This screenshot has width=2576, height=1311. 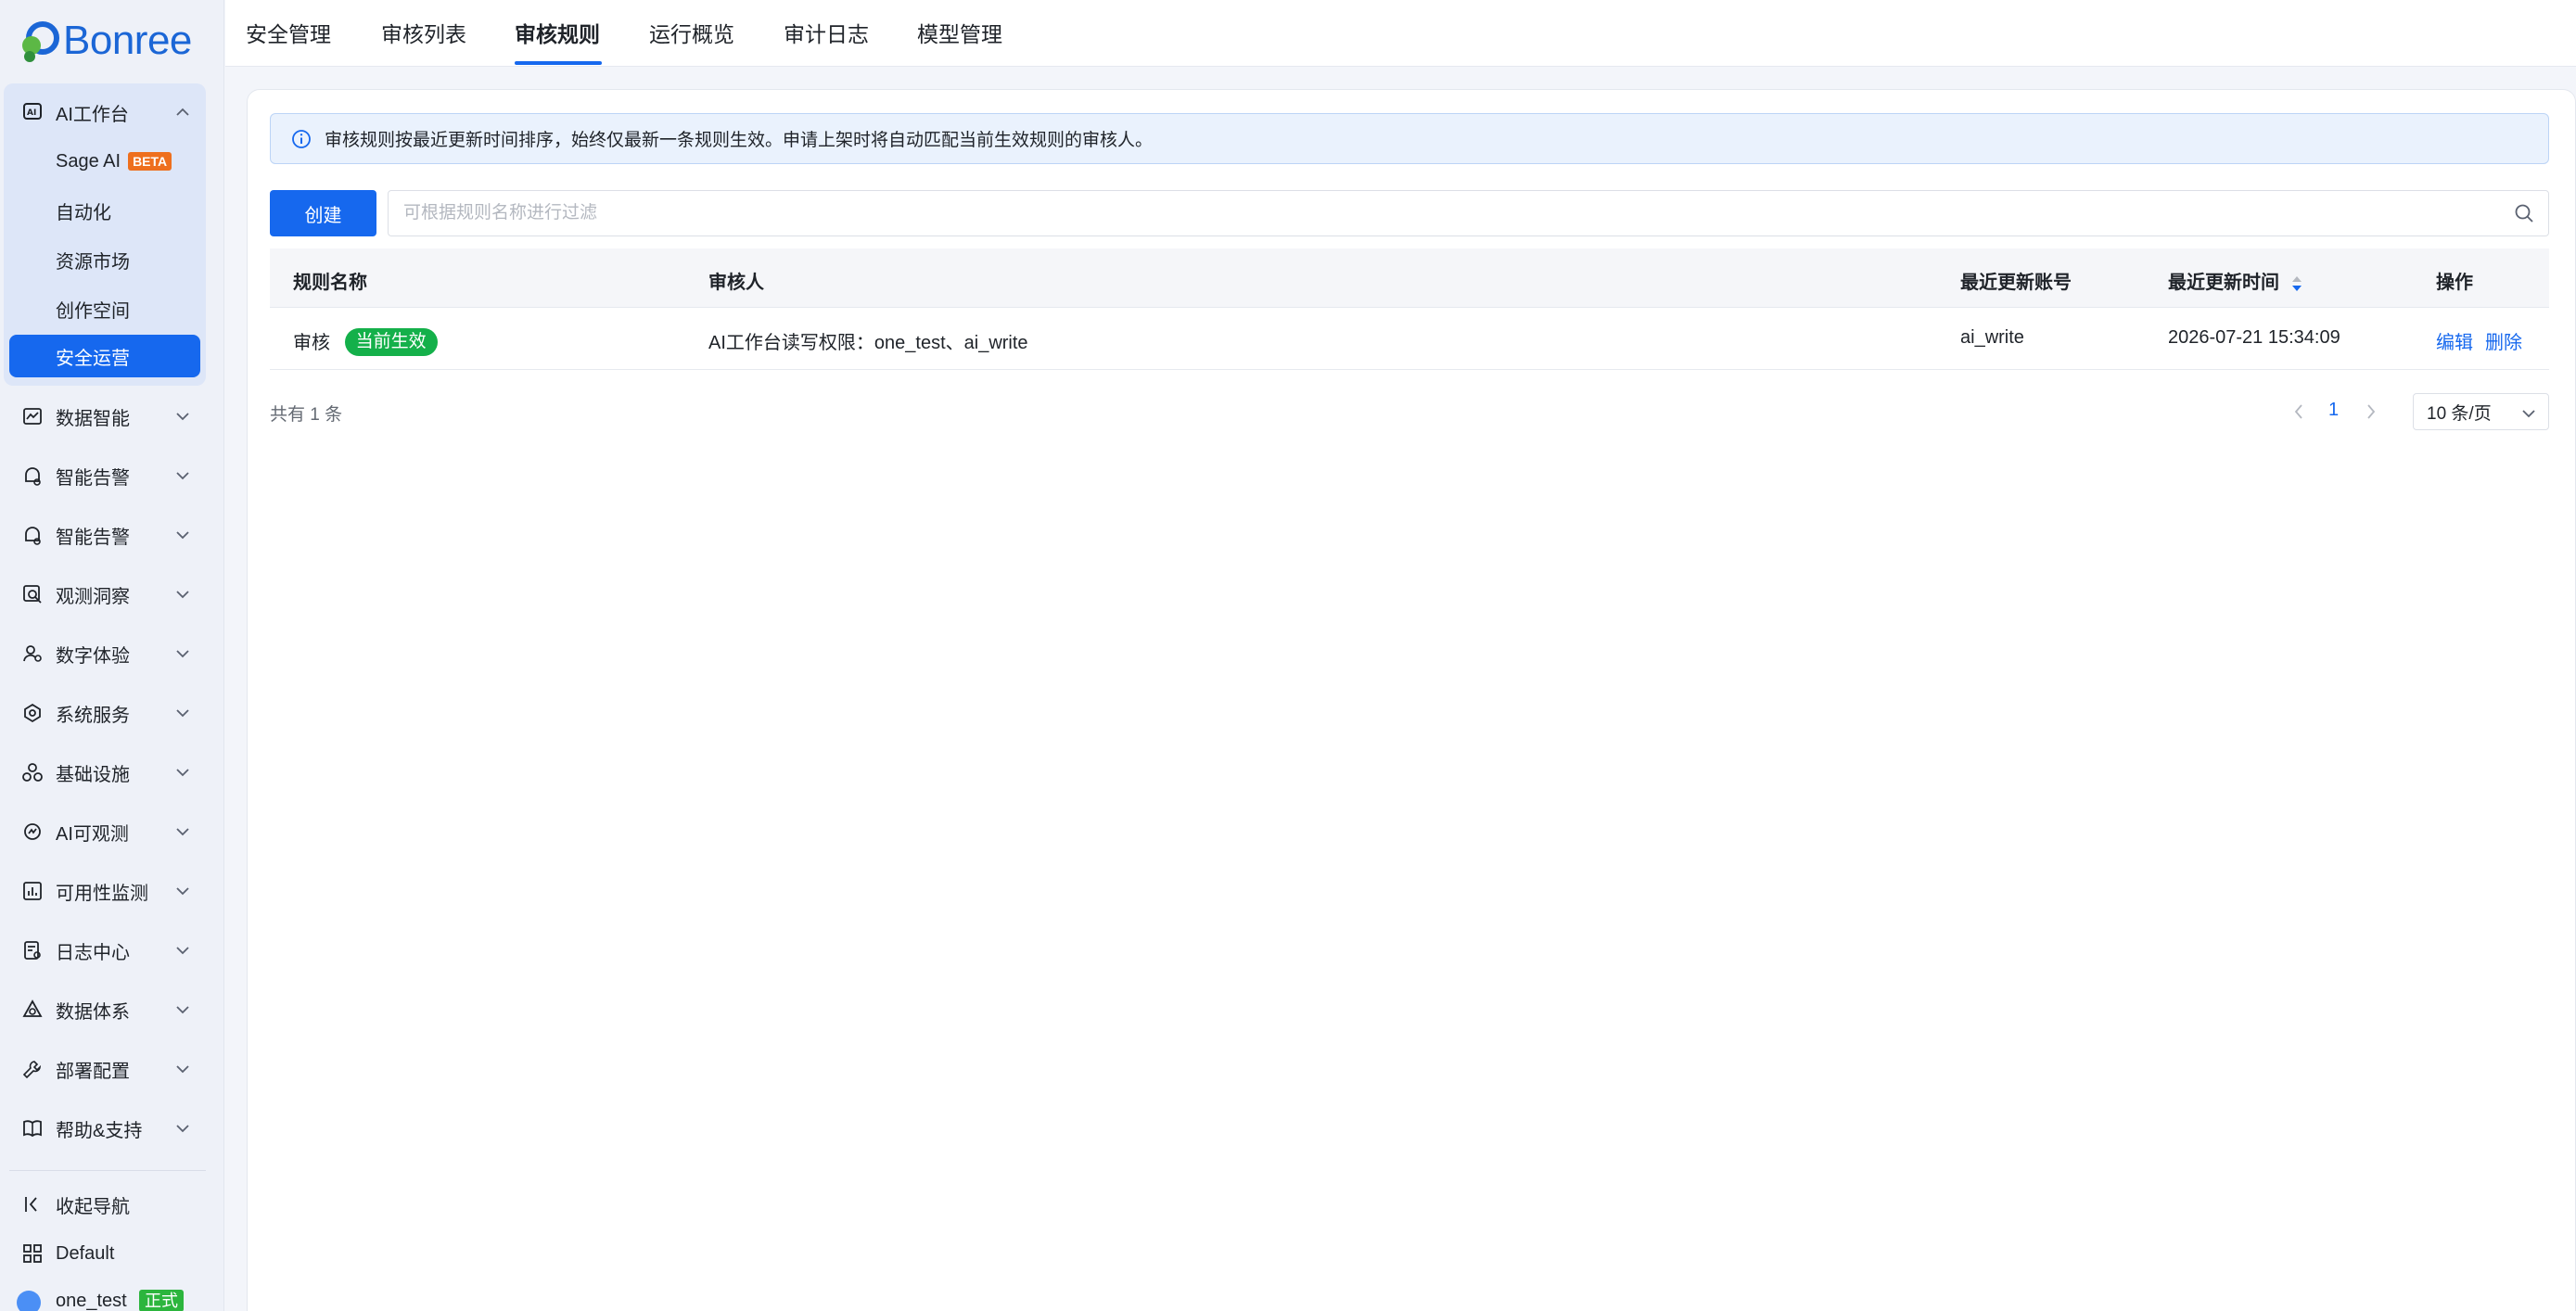 I want to click on info-icon, so click(x=301, y=139).